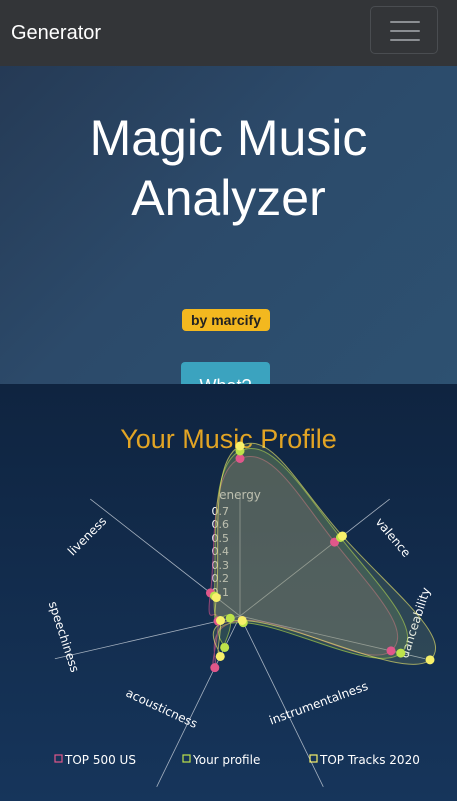  I want to click on author-badge: by marcify, so click(226, 320).